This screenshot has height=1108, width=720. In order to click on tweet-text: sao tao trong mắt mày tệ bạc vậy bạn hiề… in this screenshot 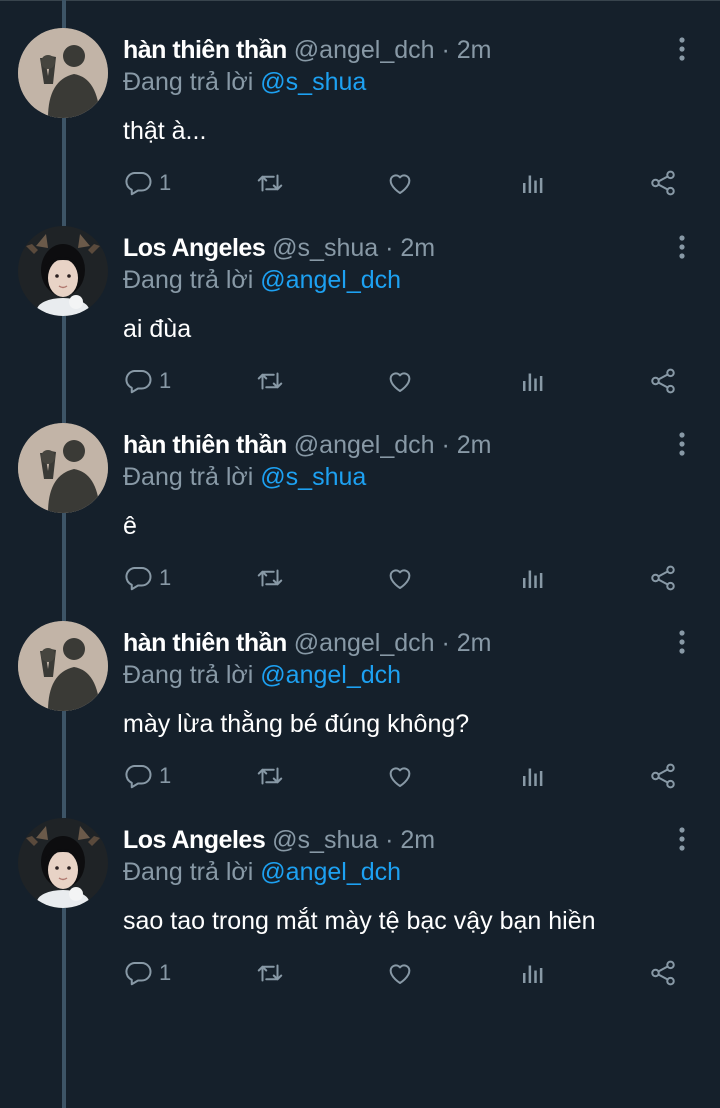, I will do `click(359, 921)`.